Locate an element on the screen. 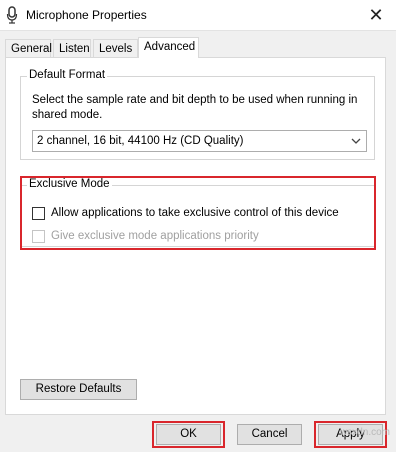 The width and height of the screenshot is (396, 452). close-button: ✕ is located at coordinates (376, 15).